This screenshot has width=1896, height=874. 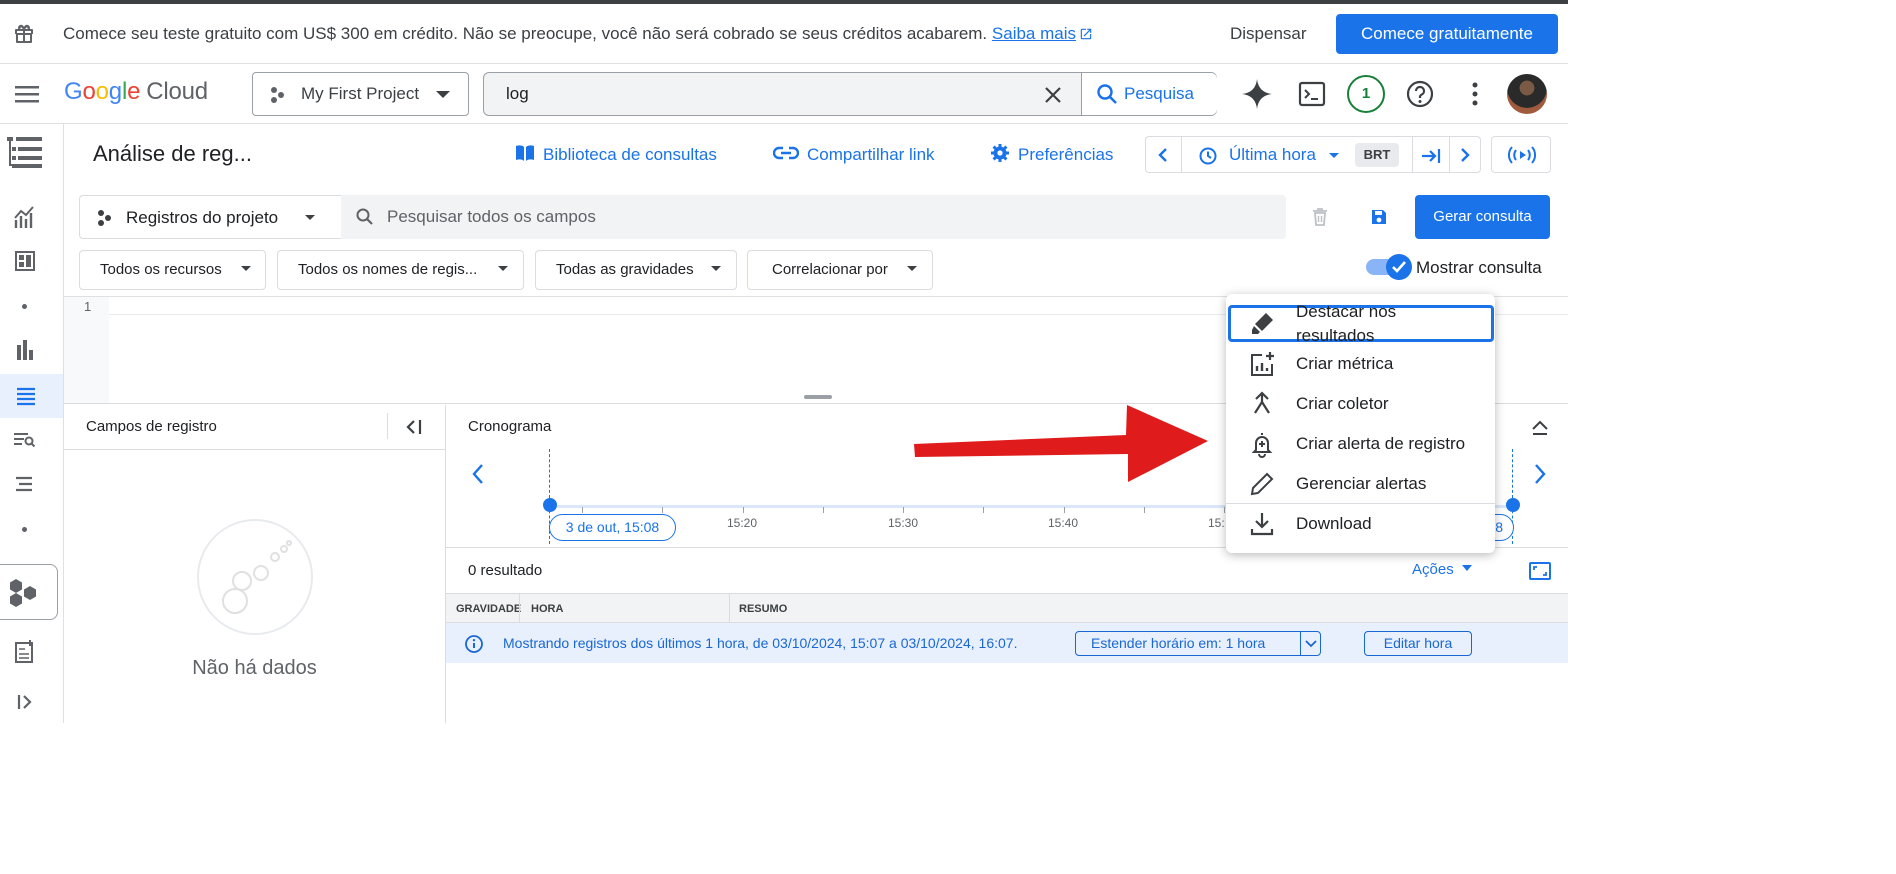 I want to click on logging-product-icon, so click(x=26, y=152).